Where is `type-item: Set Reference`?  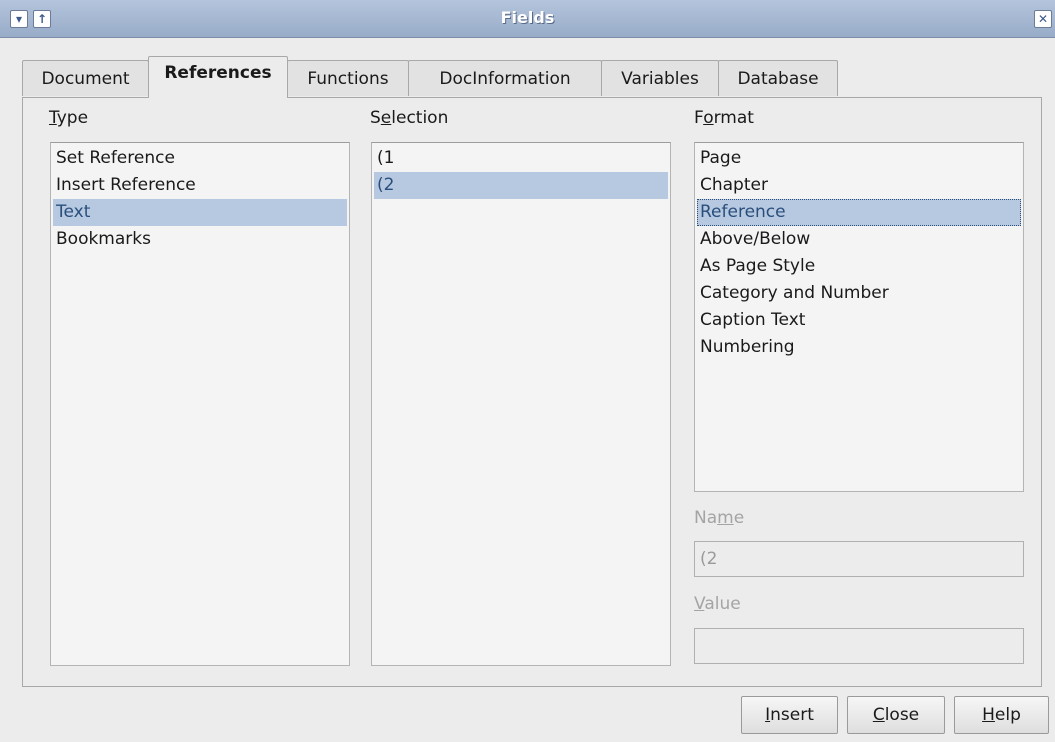 type-item: Set Reference is located at coordinates (200, 158).